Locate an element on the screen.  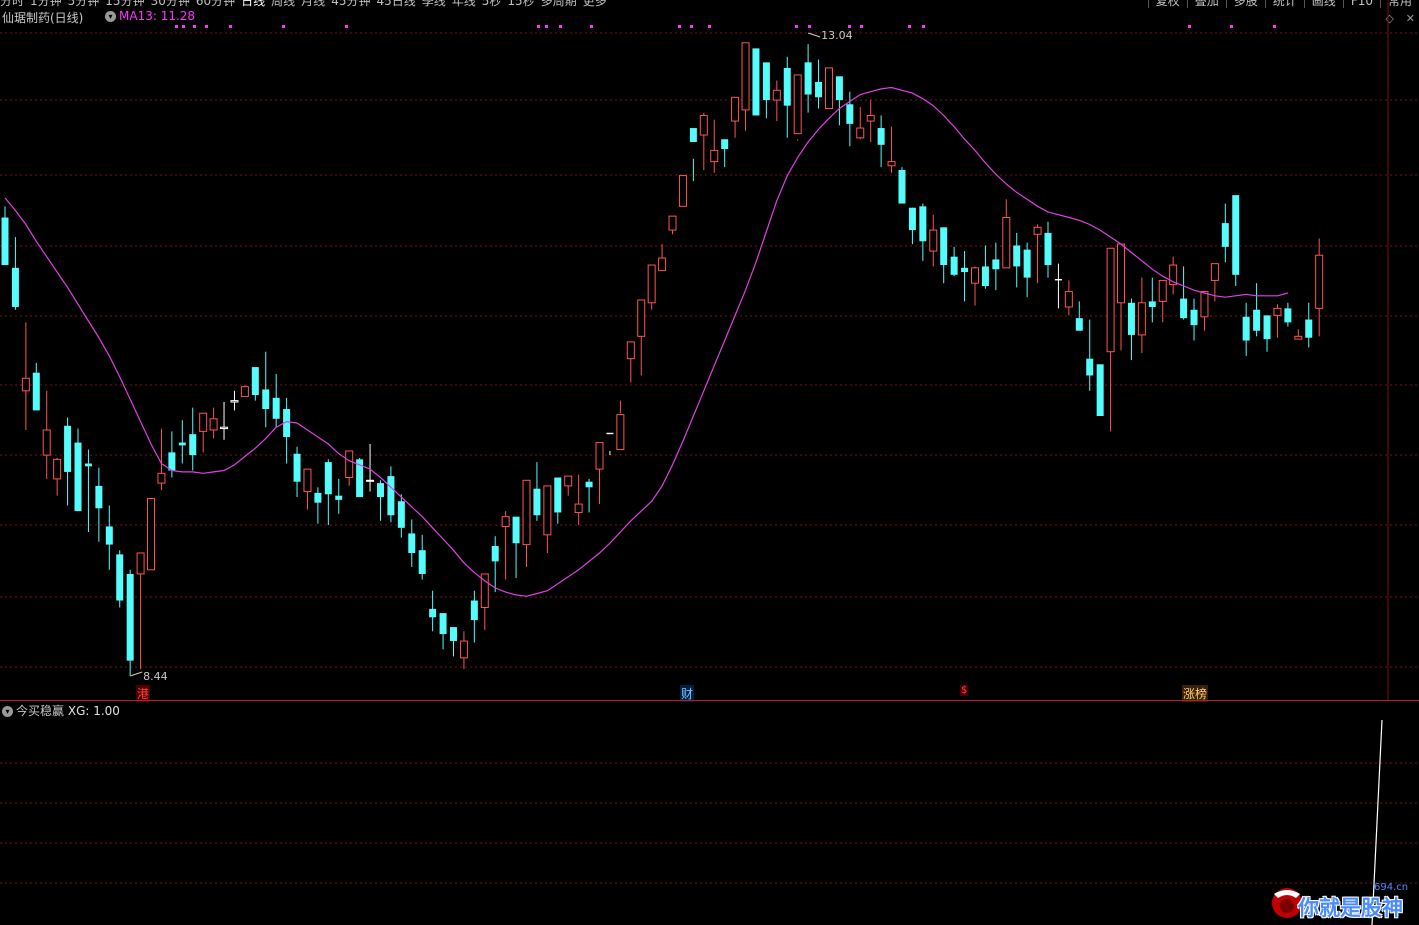
chevron-down-icon: ▾ is located at coordinates (7, 711).